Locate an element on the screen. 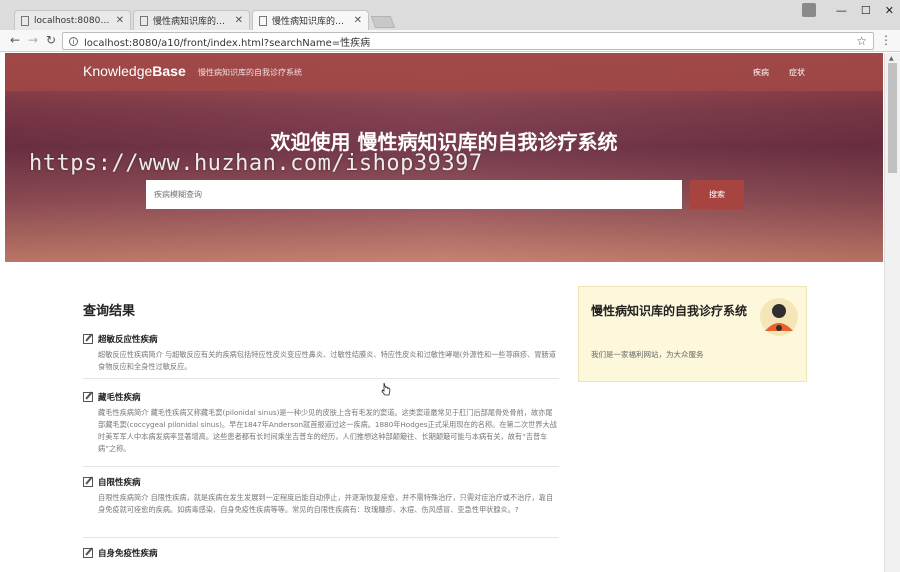 The width and height of the screenshot is (900, 572). bookmark-star-icon: ☆ is located at coordinates (861, 41).